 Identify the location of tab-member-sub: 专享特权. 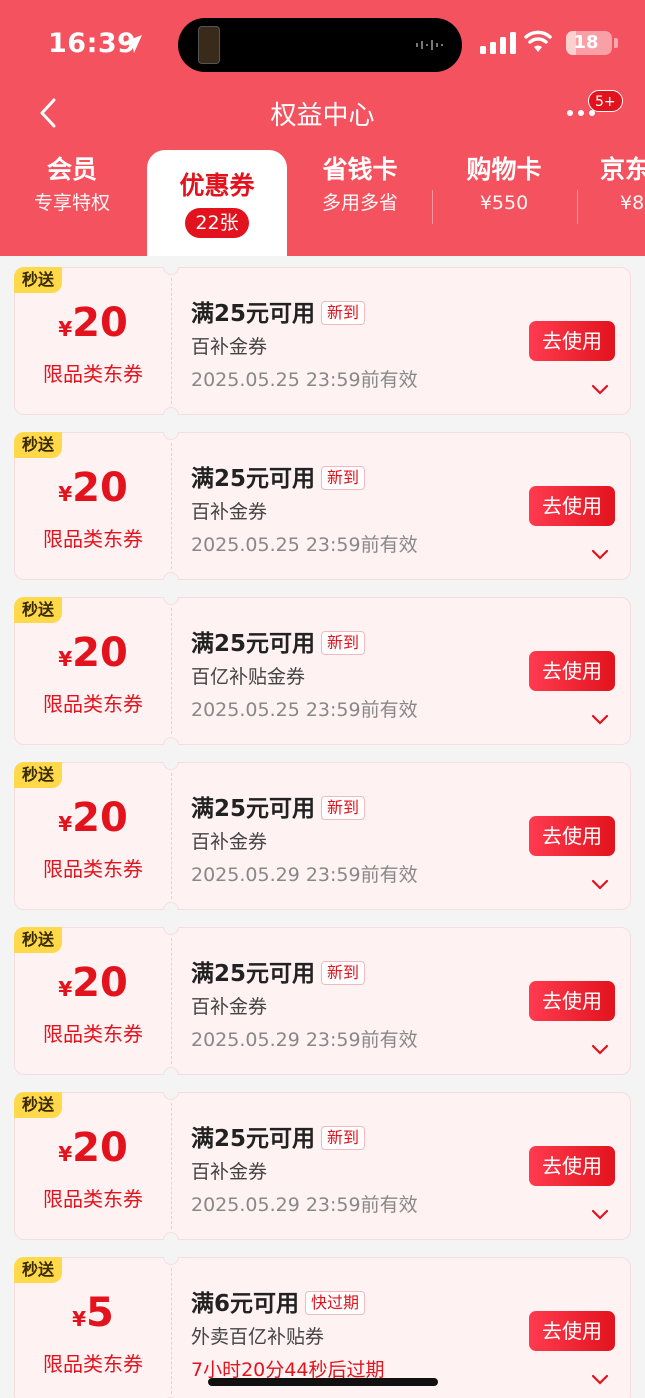
(71, 203).